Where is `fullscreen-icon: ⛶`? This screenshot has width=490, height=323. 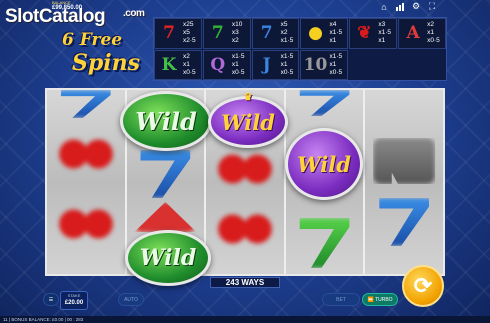
fullscreen-icon: ⛶ is located at coordinates (432, 6).